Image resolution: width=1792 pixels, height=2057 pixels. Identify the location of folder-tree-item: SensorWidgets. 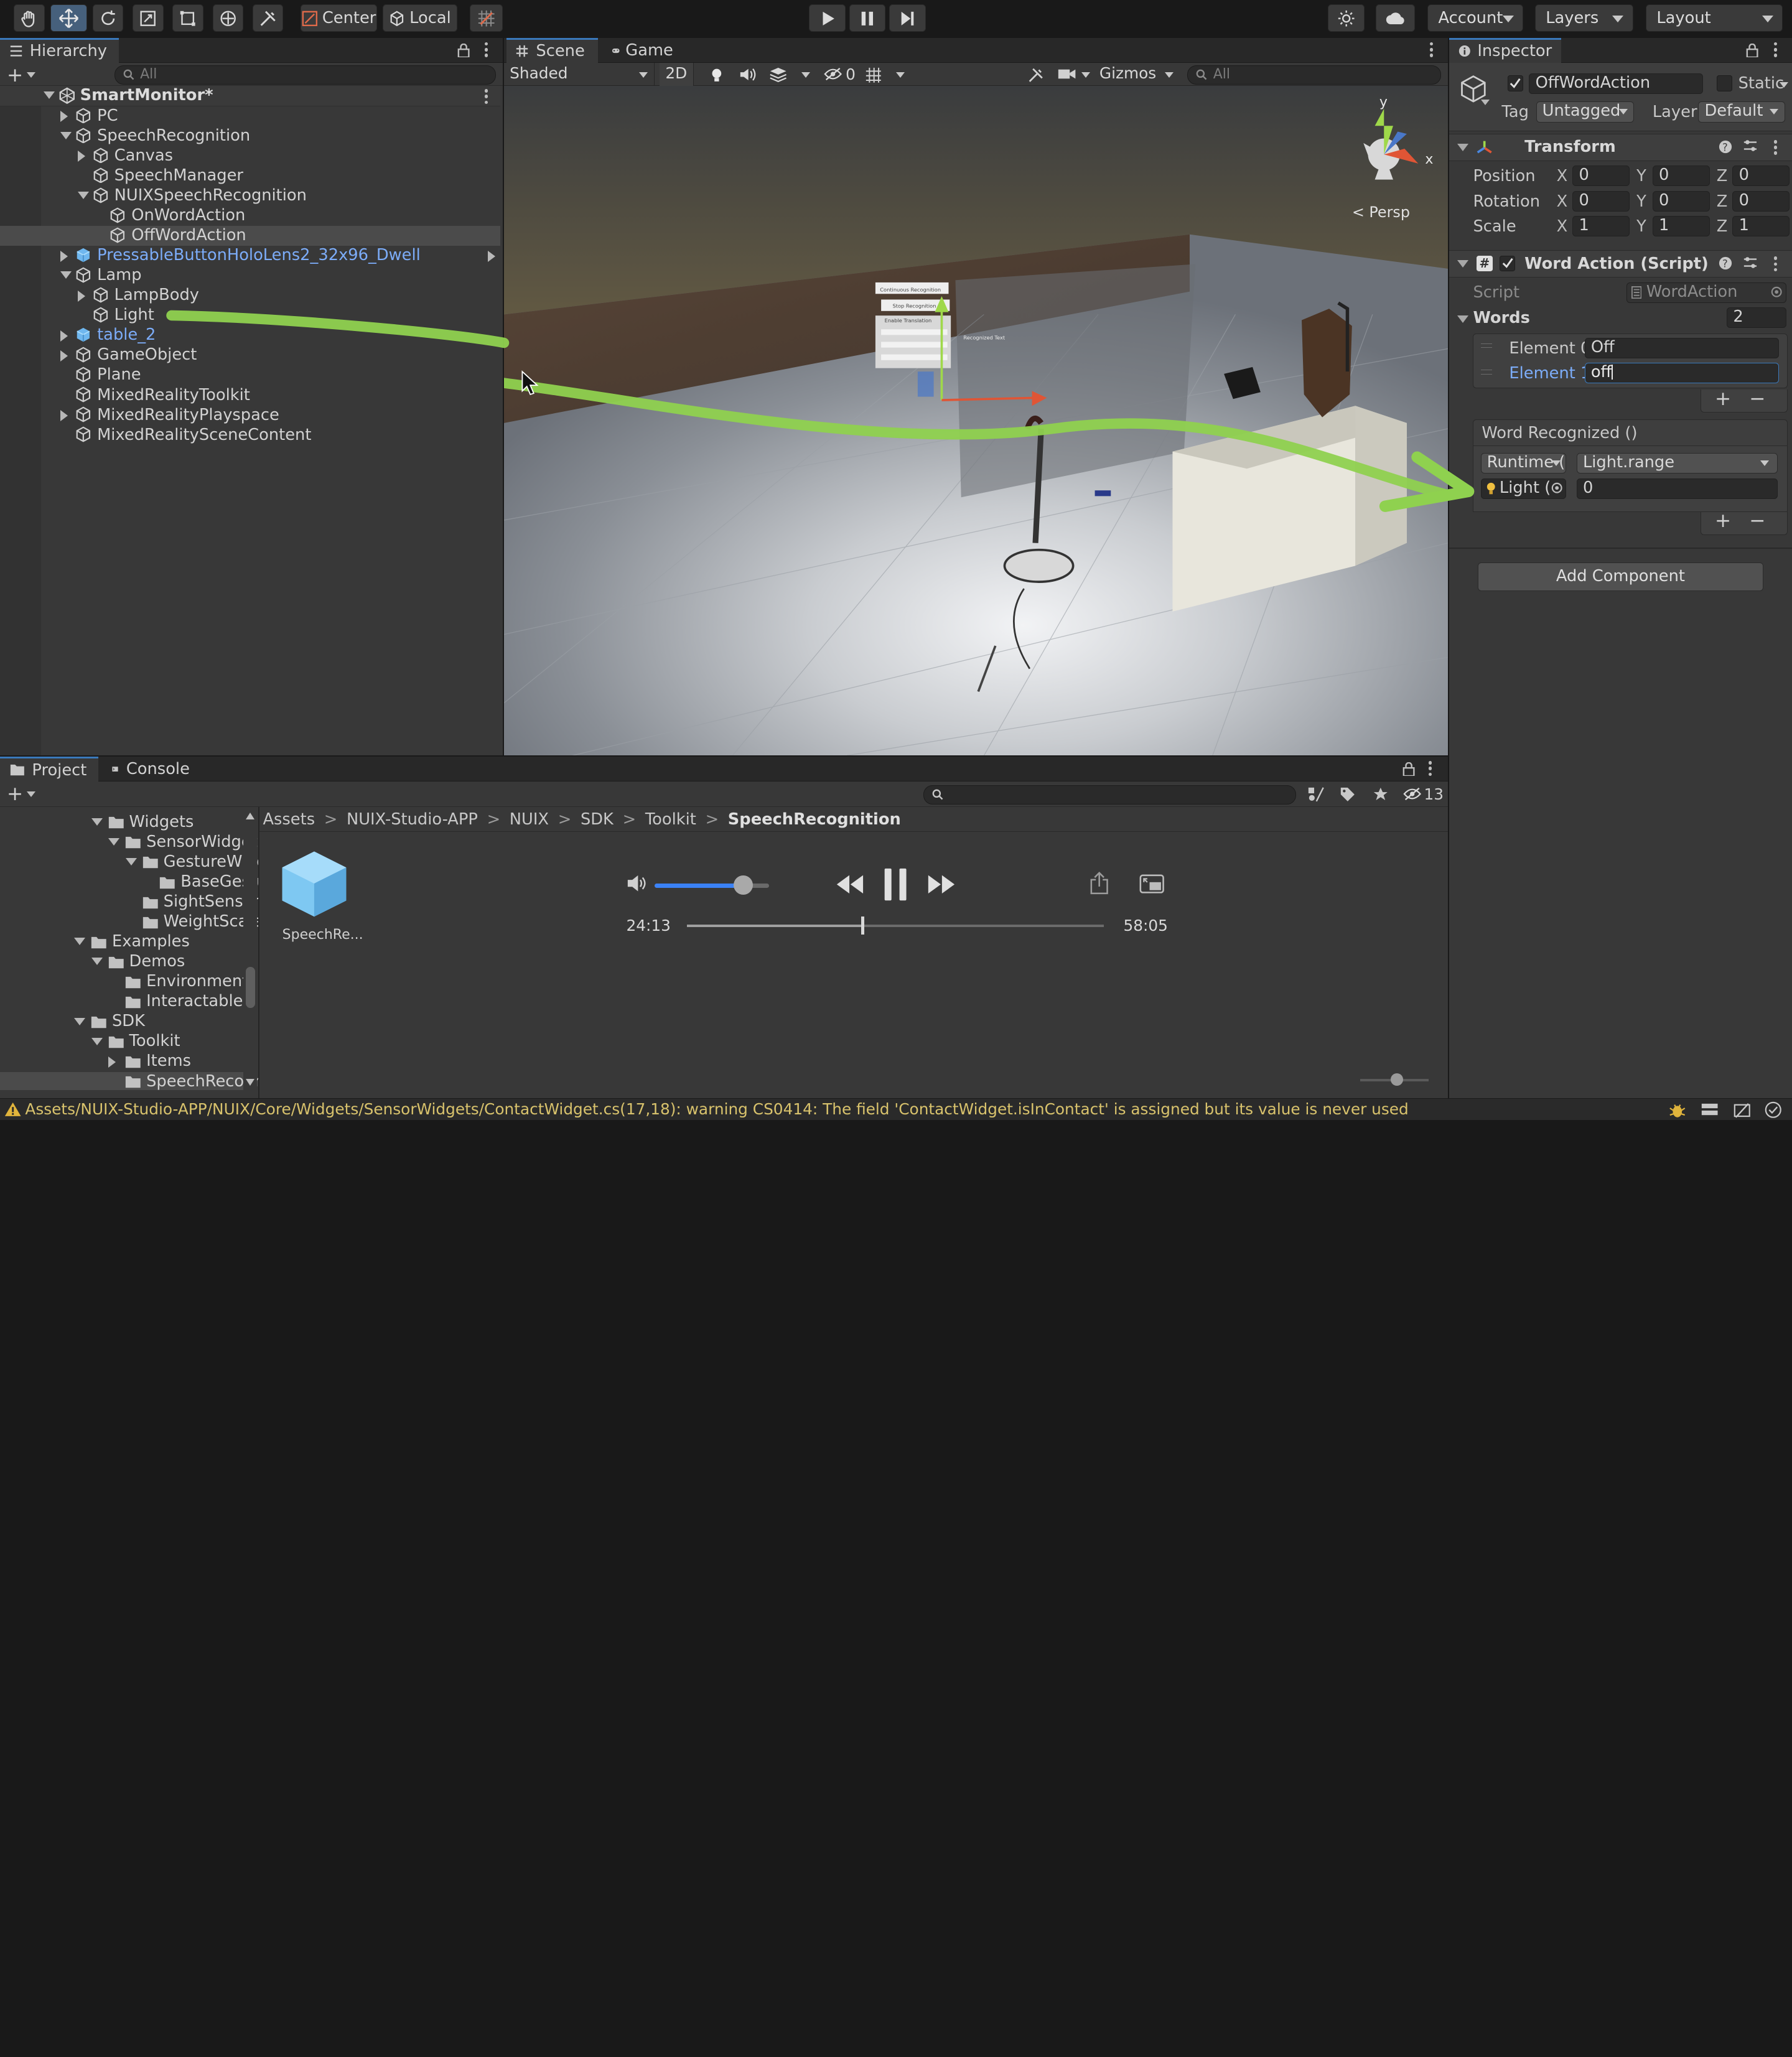
(129, 842).